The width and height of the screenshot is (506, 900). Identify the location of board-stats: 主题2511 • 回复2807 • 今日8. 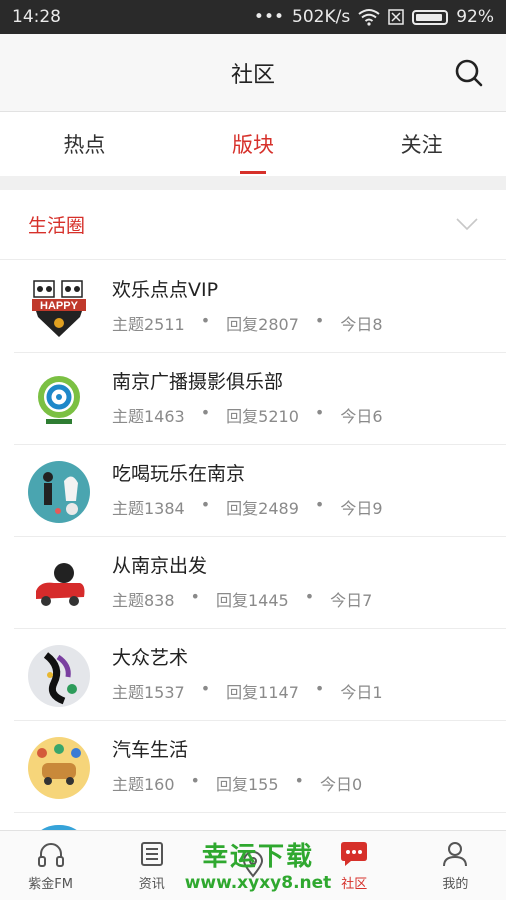
(247, 323).